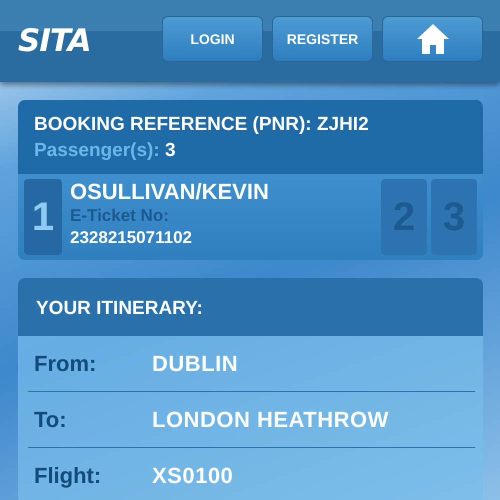 The image size is (500, 500). I want to click on passengers-count: 3, so click(170, 150).